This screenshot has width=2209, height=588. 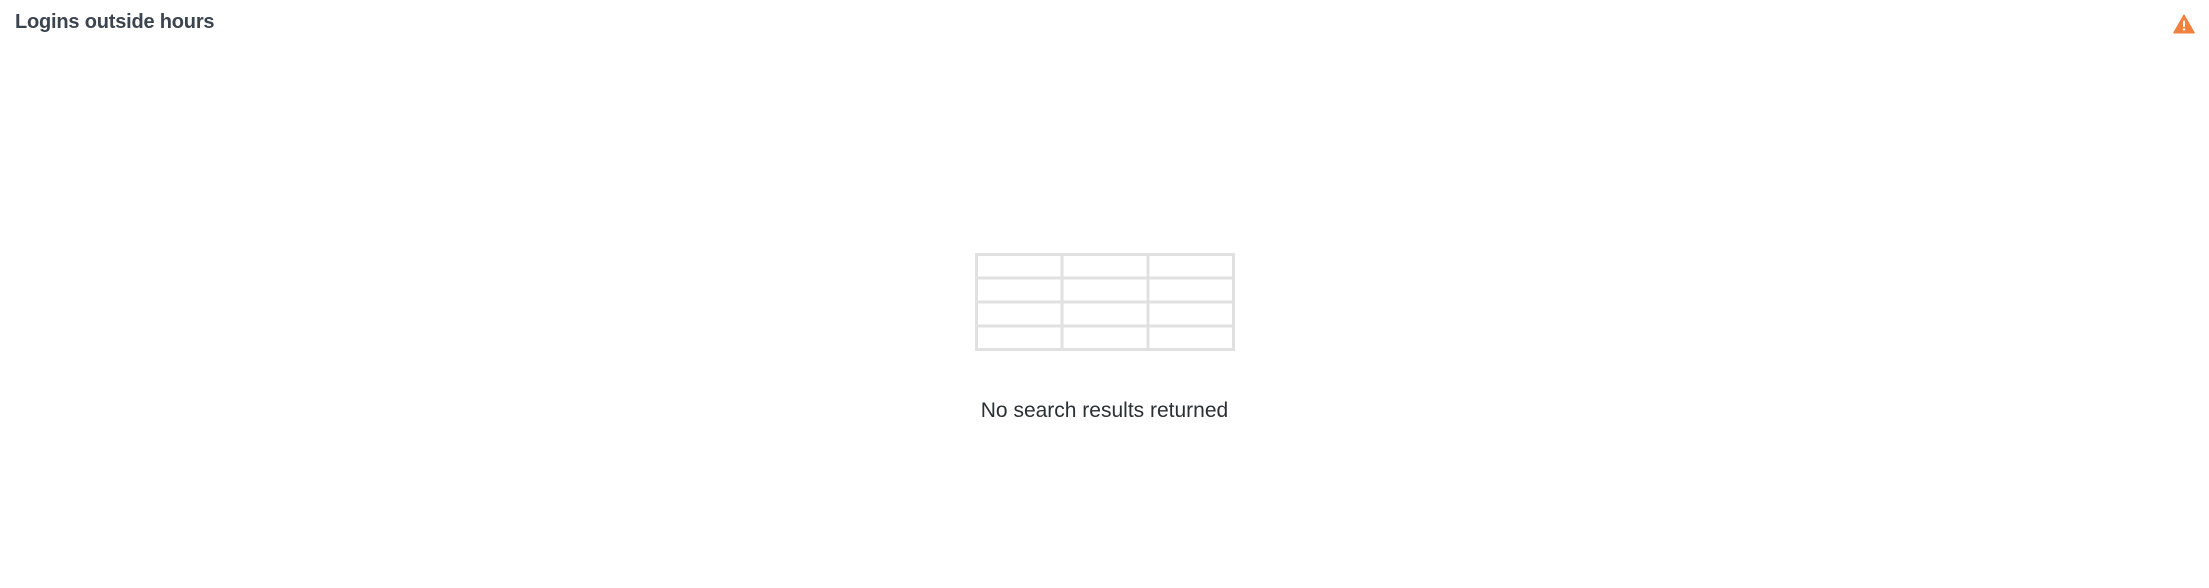 I want to click on empty-table-icon, so click(x=1104, y=302).